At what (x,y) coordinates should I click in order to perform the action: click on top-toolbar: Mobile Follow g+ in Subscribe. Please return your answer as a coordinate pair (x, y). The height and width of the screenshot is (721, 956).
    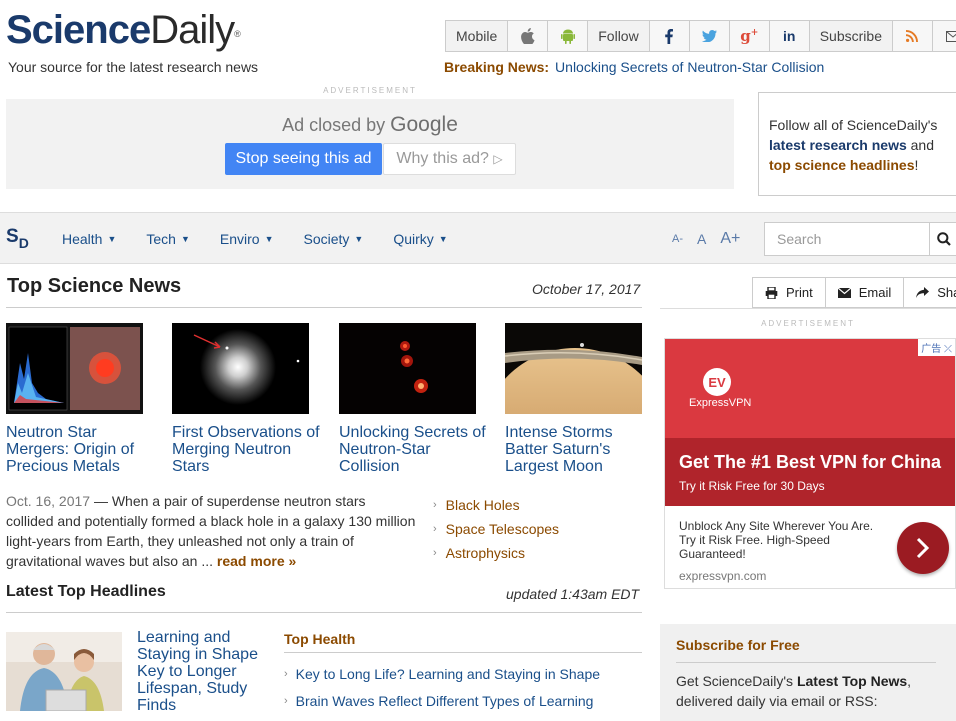
    Looking at the image, I should click on (700, 36).